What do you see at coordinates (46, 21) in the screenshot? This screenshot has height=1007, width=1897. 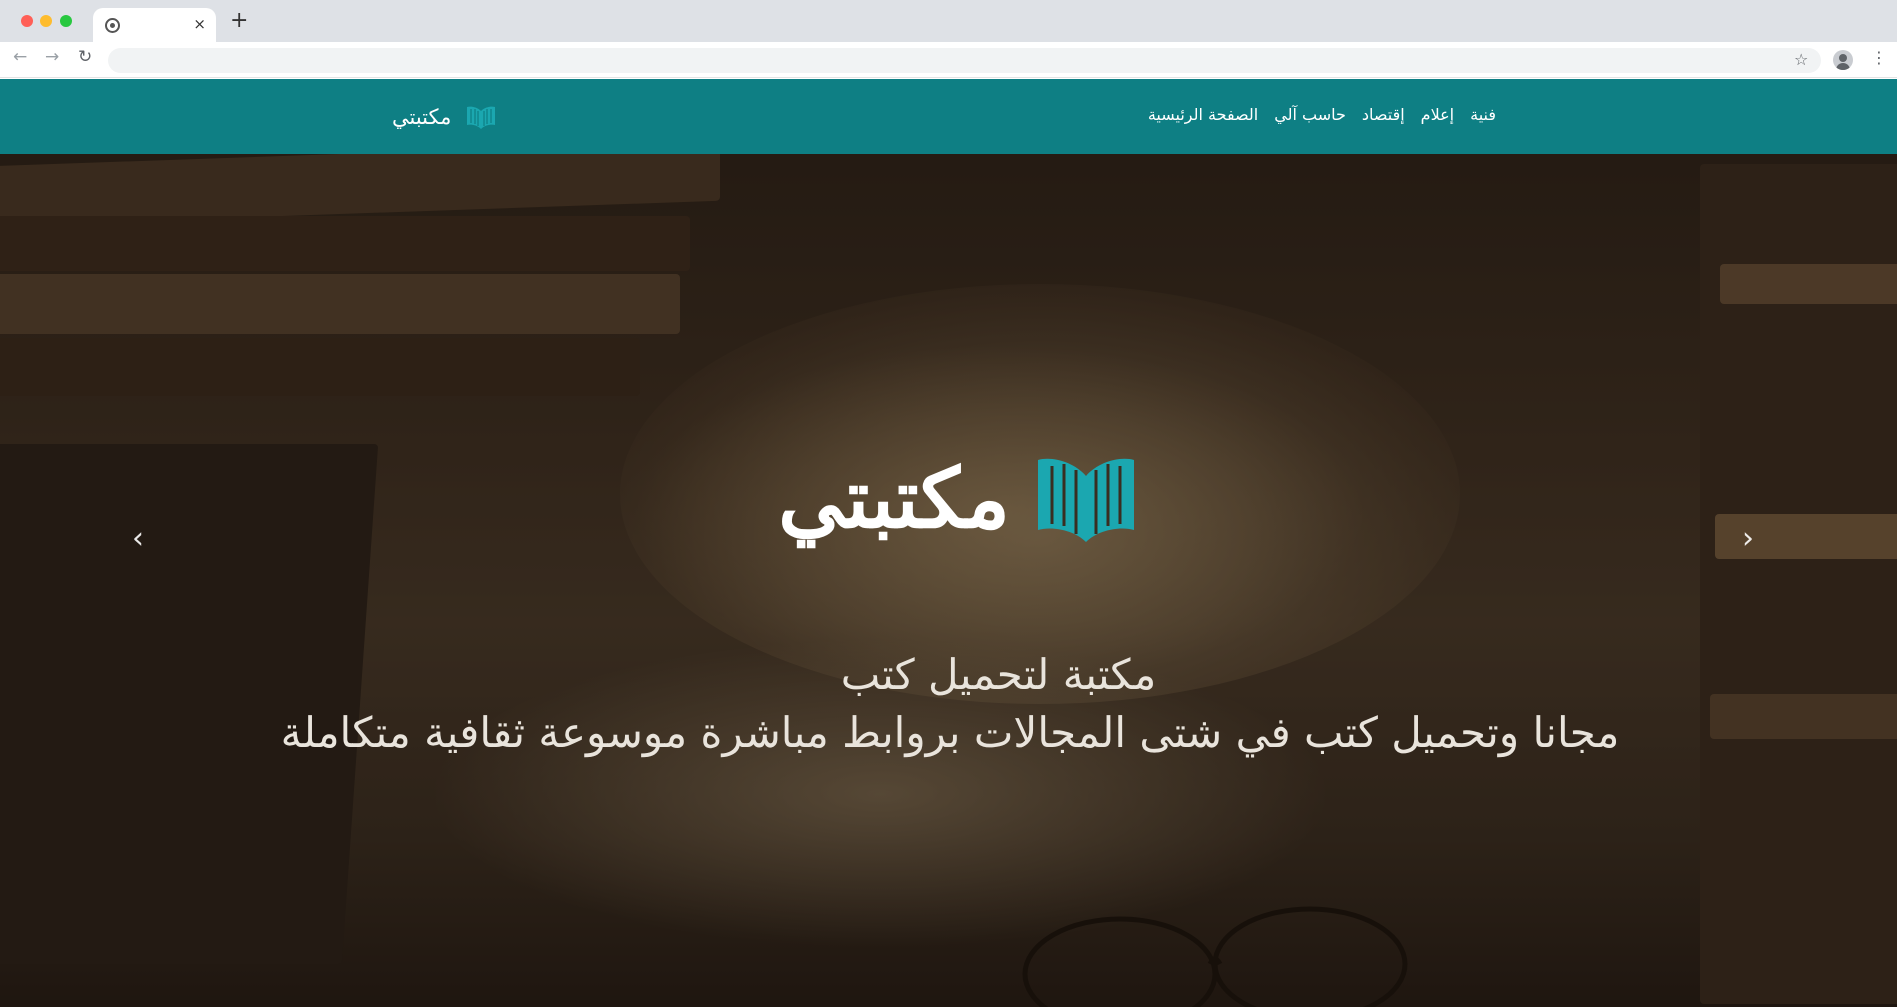 I see `minimize-window-button` at bounding box center [46, 21].